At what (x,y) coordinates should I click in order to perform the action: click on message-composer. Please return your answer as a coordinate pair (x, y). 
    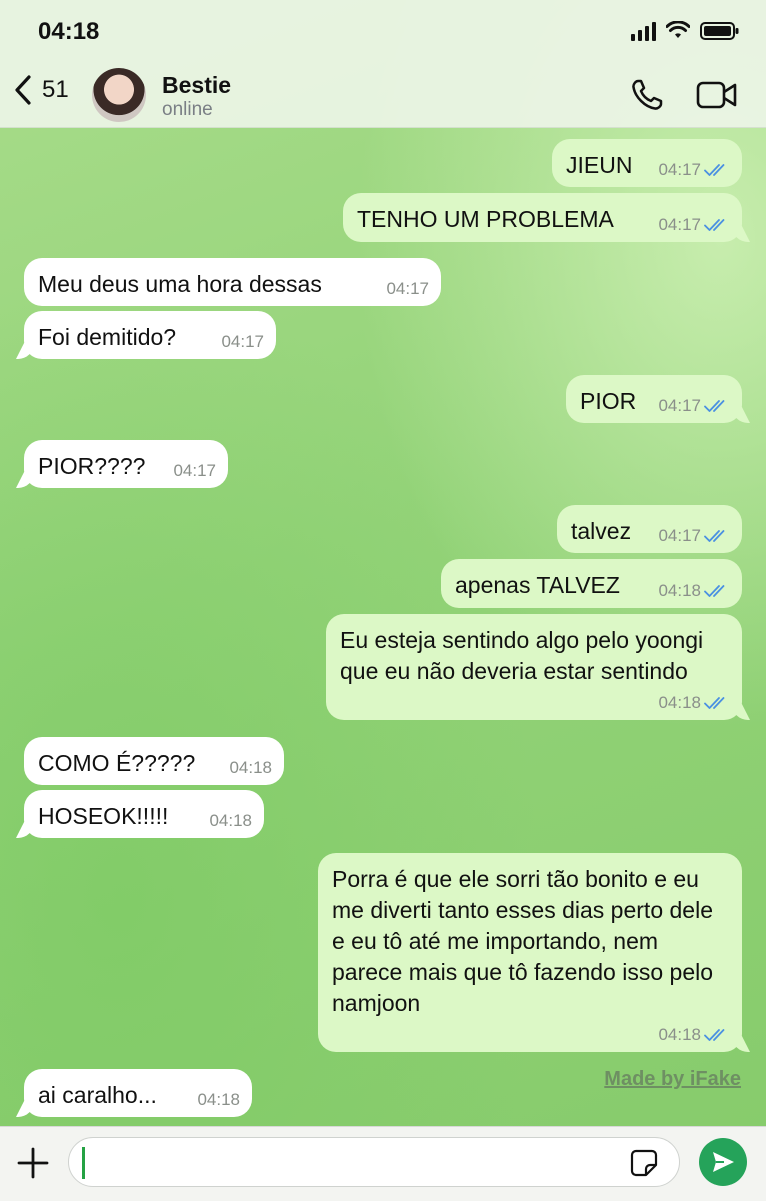
    Looking at the image, I should click on (383, 1163).